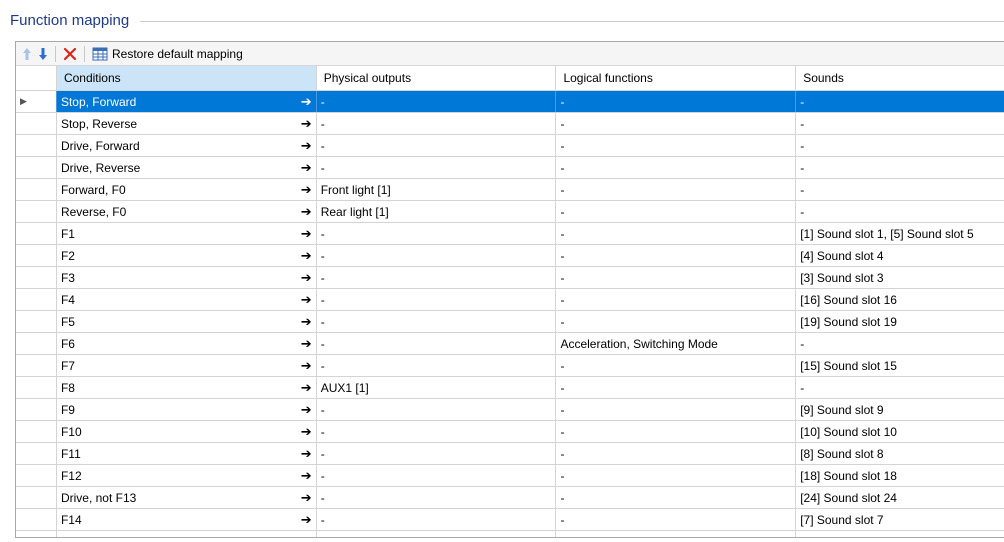  I want to click on table-row: ▶ Stop, Forward ➔ - - -, so click(510, 102).